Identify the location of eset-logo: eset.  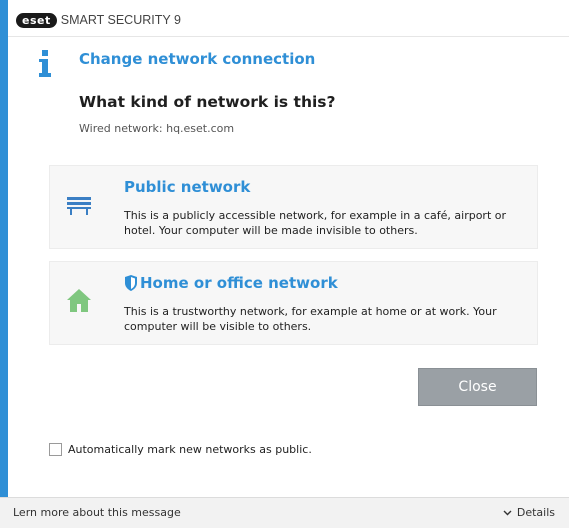
(36, 20).